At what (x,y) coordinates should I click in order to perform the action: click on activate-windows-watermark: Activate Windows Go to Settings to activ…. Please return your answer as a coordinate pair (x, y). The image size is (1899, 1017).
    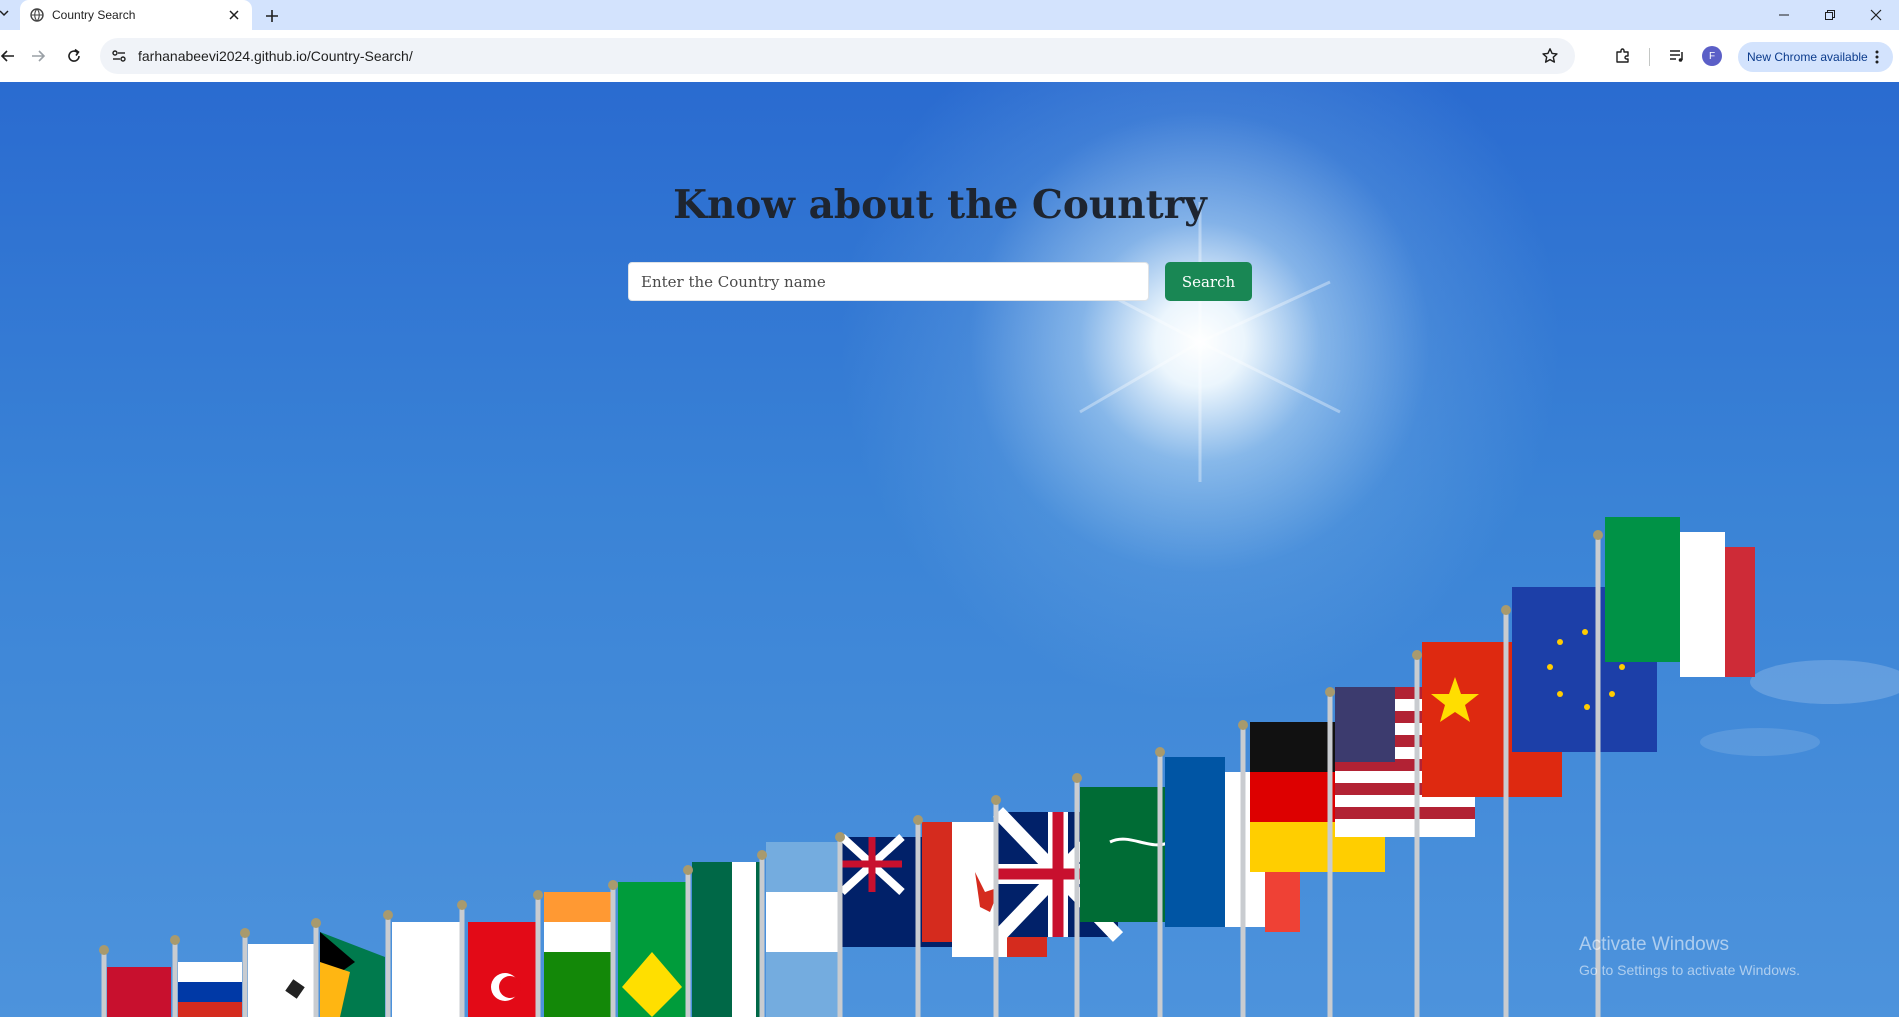
    Looking at the image, I should click on (1689, 956).